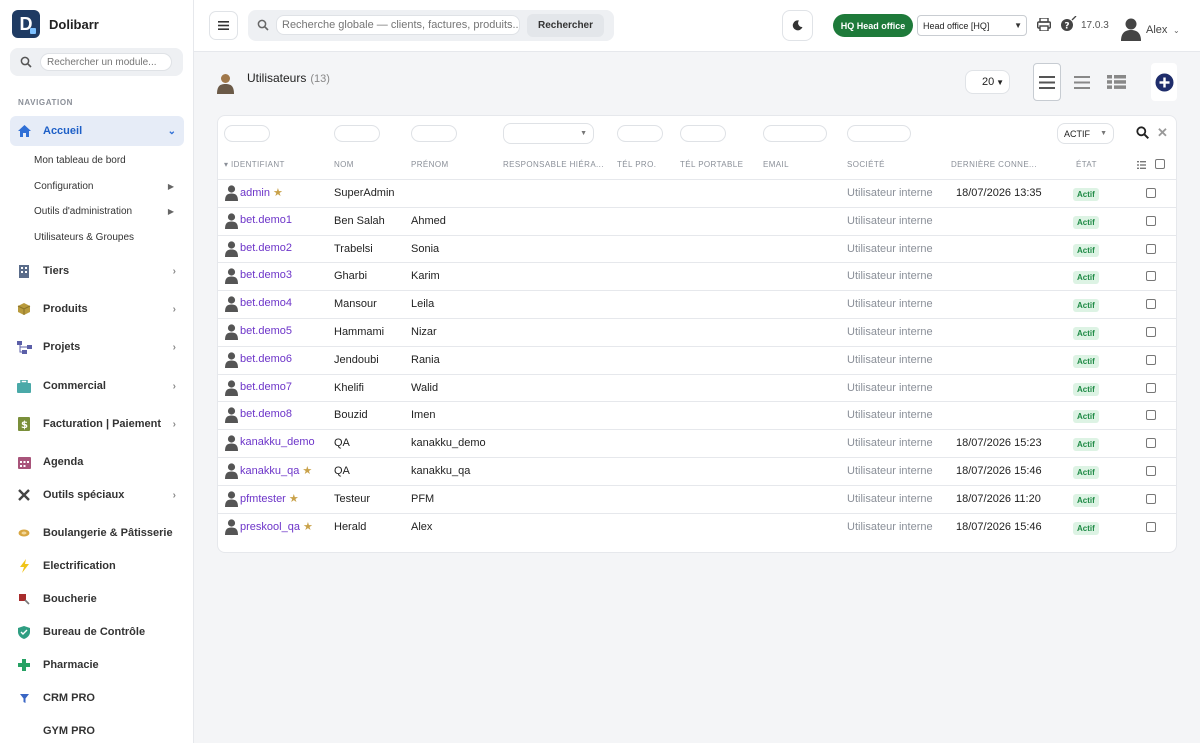 Image resolution: width=1200 pixels, height=743 pixels. I want to click on sidebar-item-bureau-controle: Bureau de Contrôle, so click(97, 632).